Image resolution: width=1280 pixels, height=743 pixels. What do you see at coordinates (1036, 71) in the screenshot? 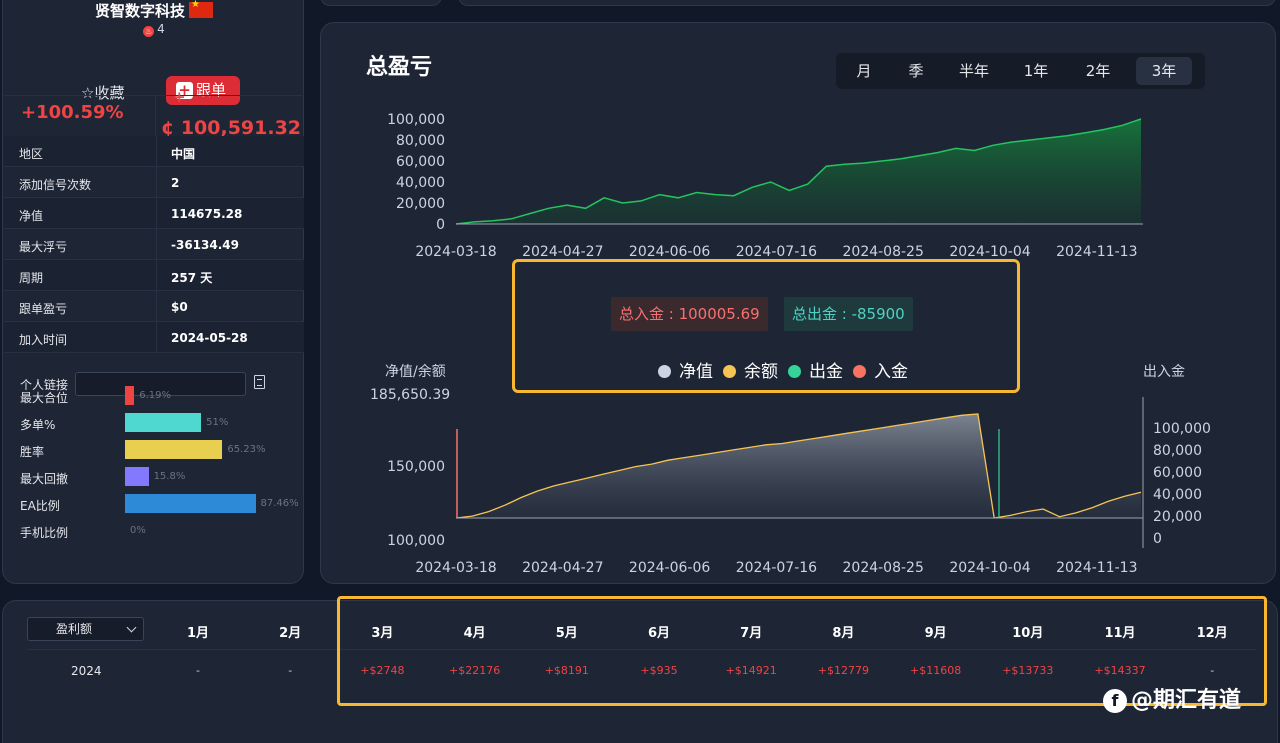
I see `range-tab: 1年` at bounding box center [1036, 71].